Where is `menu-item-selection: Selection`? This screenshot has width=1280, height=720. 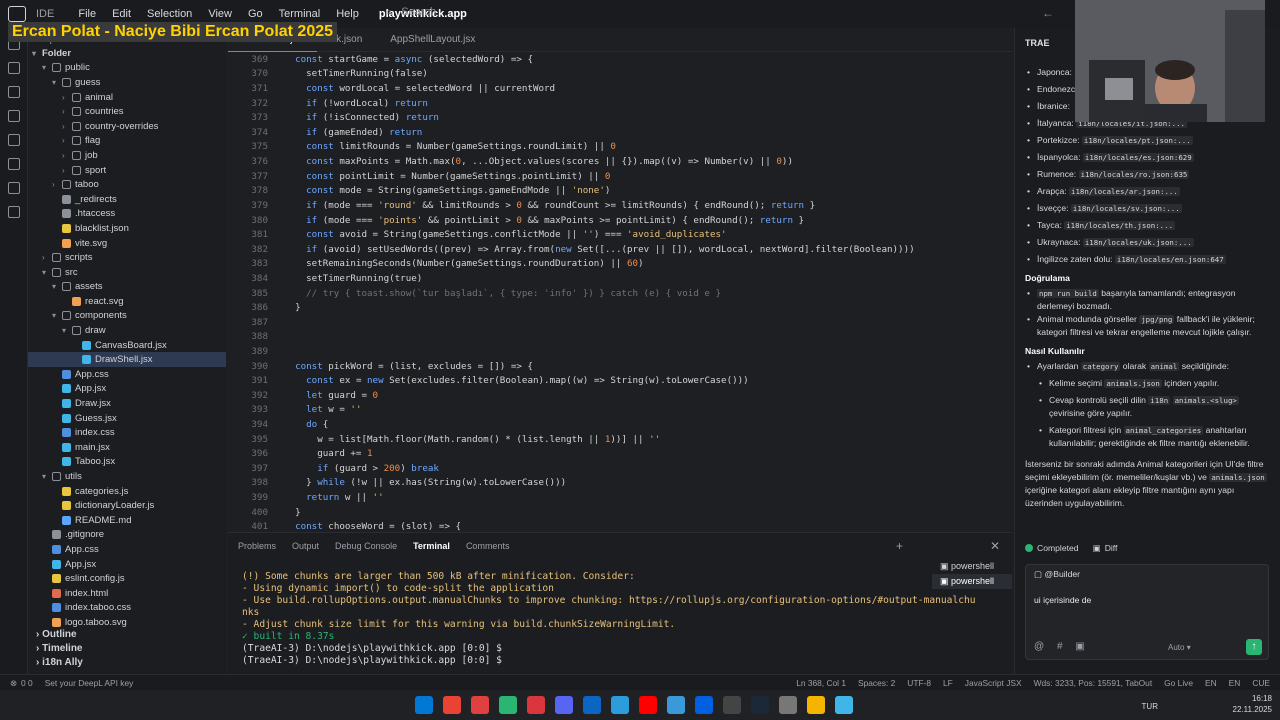 menu-item-selection: Selection is located at coordinates (169, 14).